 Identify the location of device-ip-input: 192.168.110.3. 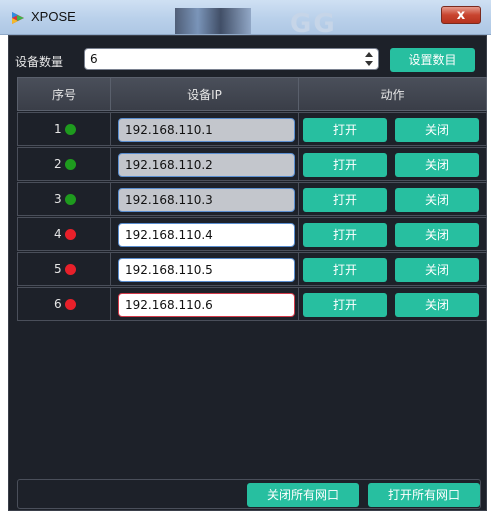
(206, 200).